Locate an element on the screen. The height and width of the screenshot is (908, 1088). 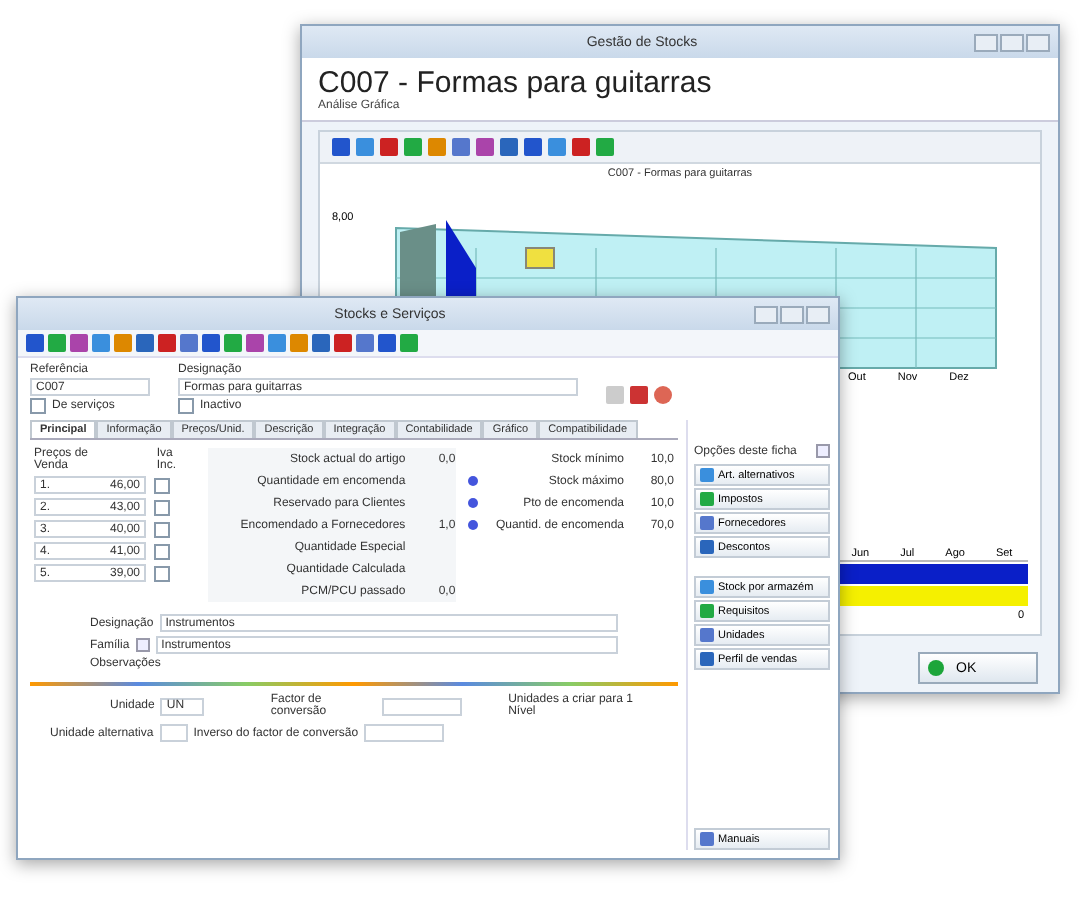
alternative-unit-field is located at coordinates (173, 733).